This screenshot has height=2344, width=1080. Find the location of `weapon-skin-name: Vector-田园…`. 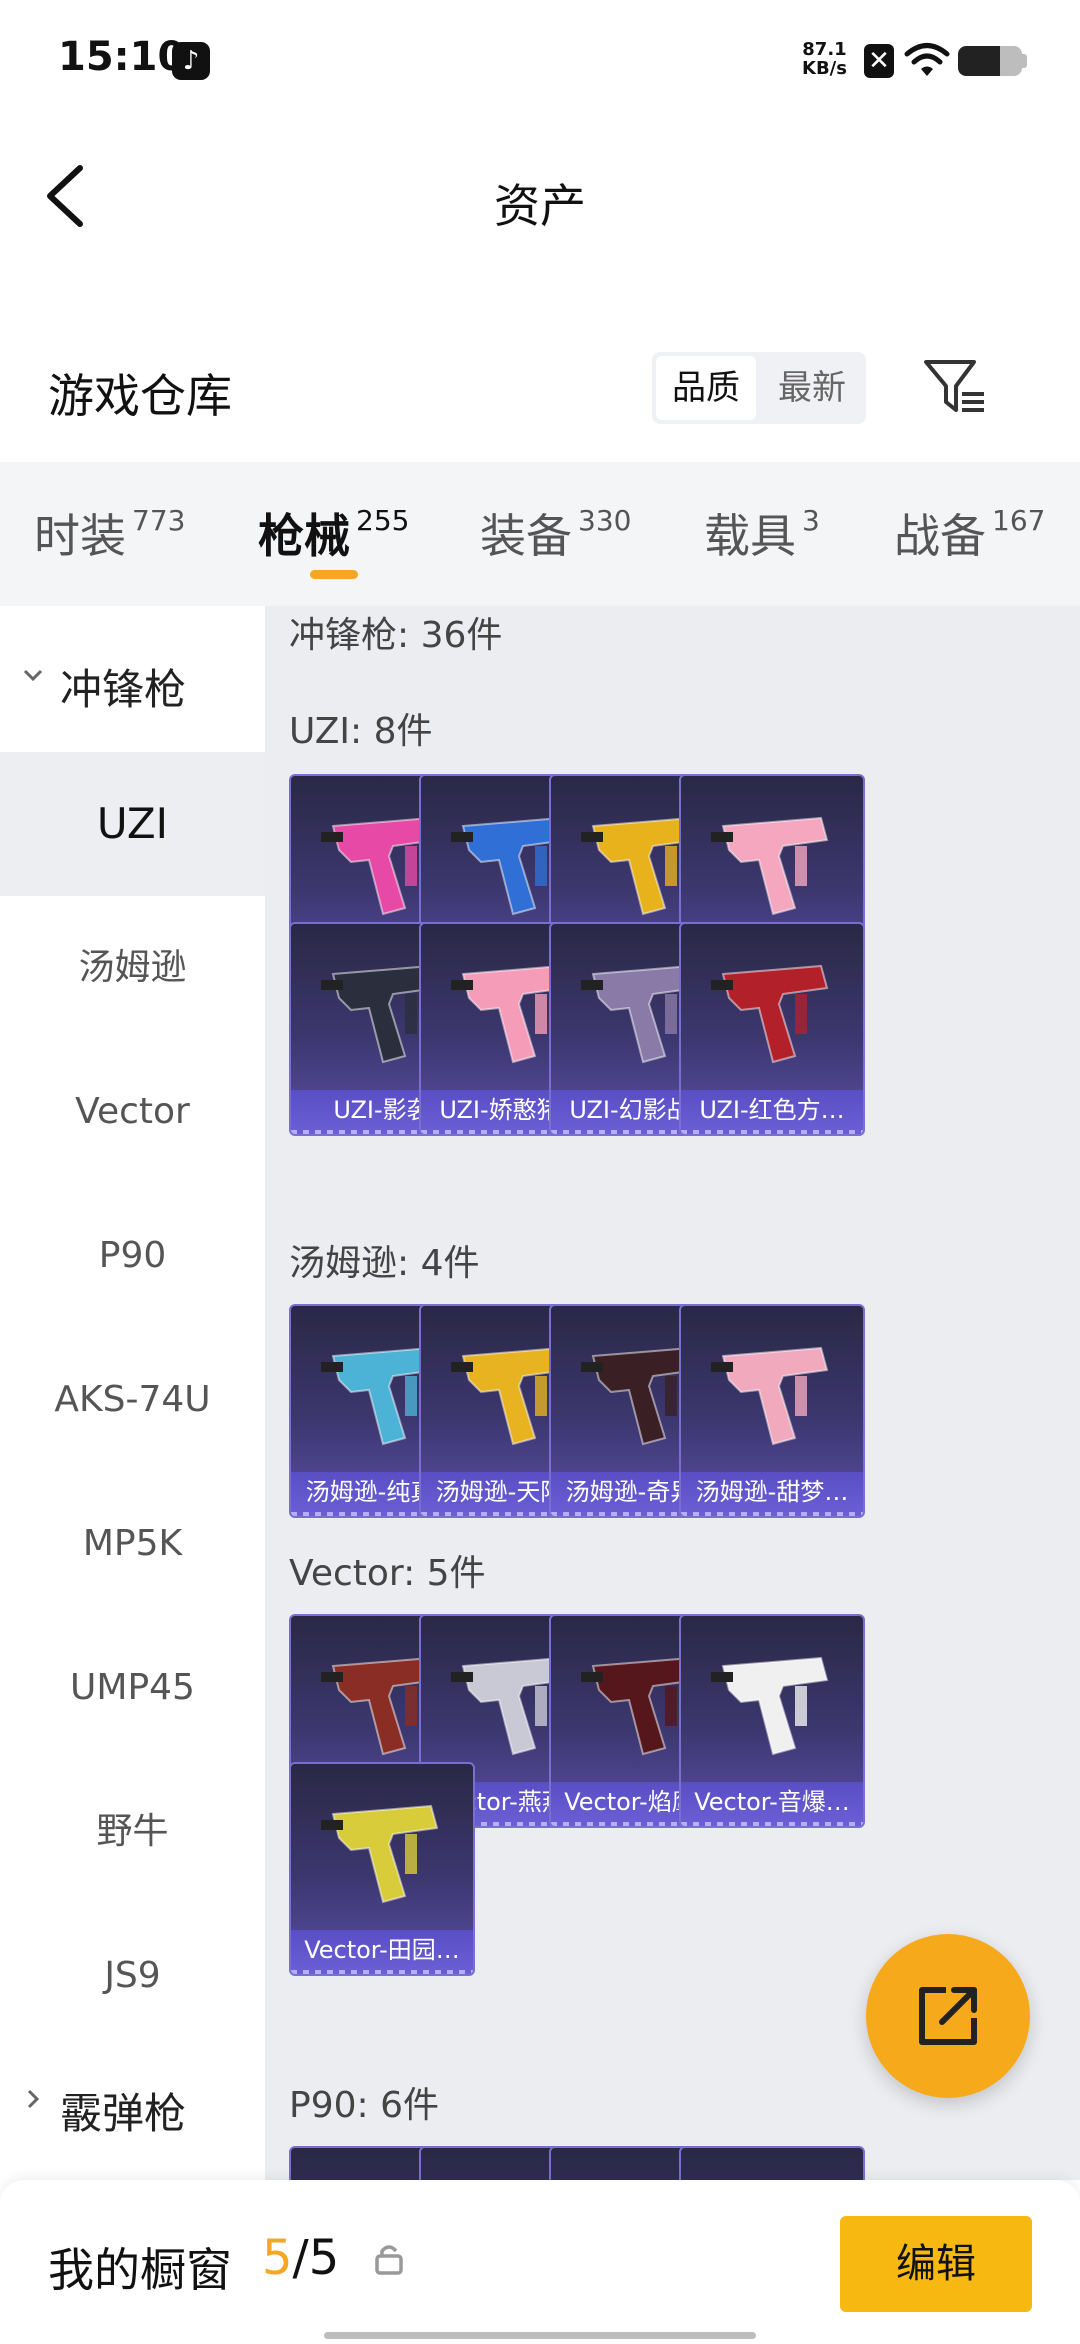

weapon-skin-name: Vector-田园… is located at coordinates (382, 1952).